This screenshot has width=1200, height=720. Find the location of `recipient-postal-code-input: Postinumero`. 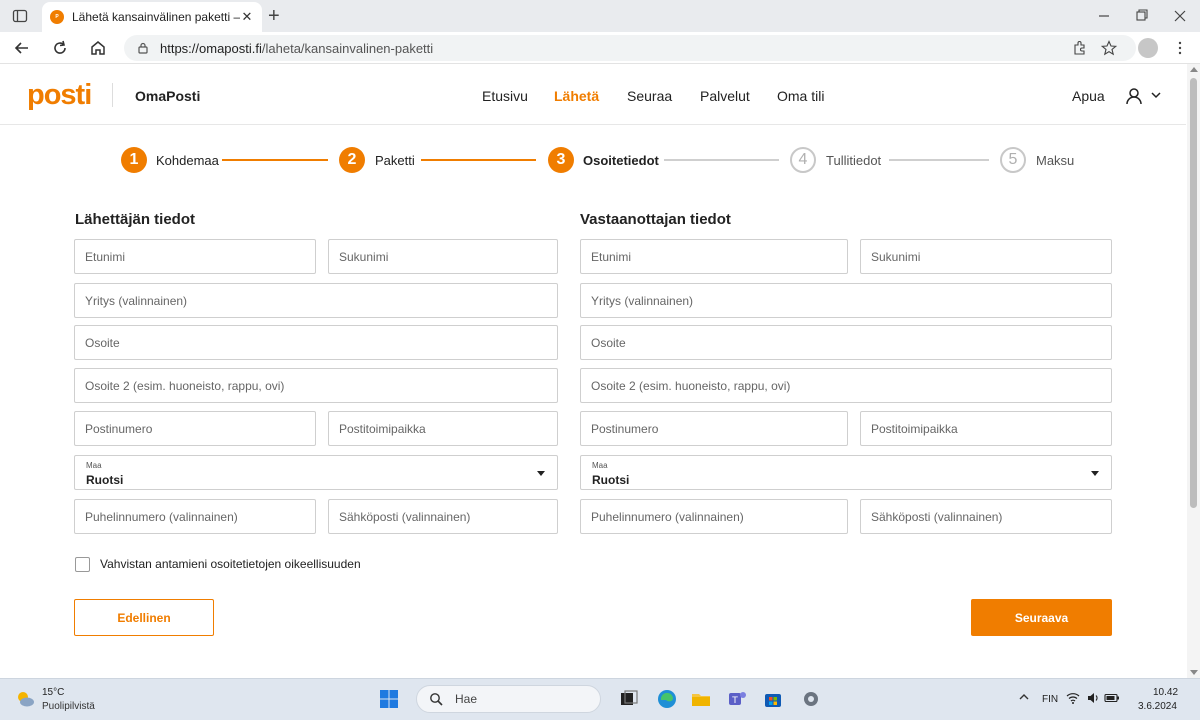

recipient-postal-code-input: Postinumero is located at coordinates (714, 428).